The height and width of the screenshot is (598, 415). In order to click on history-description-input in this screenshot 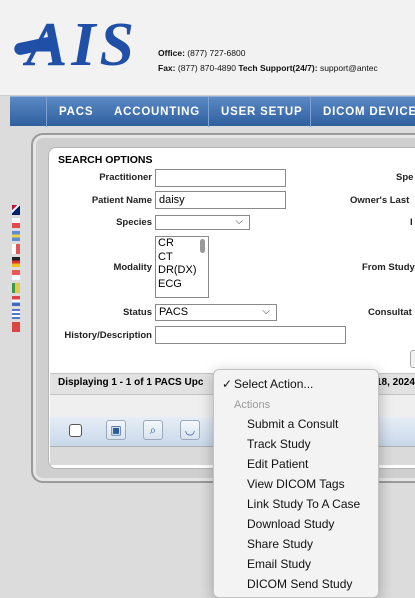, I will do `click(250, 335)`.